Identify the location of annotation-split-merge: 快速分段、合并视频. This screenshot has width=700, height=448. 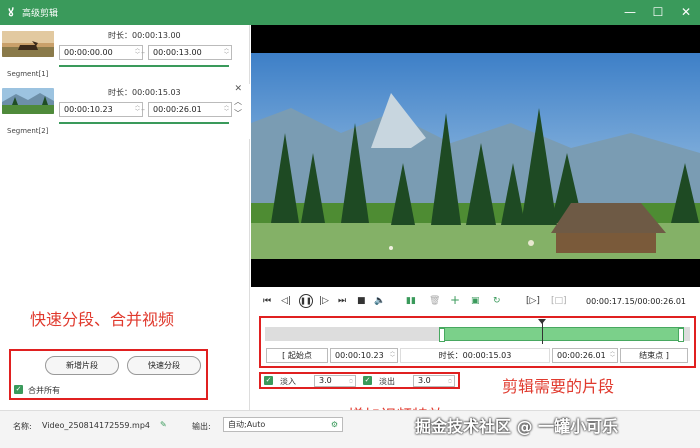
(102, 319).